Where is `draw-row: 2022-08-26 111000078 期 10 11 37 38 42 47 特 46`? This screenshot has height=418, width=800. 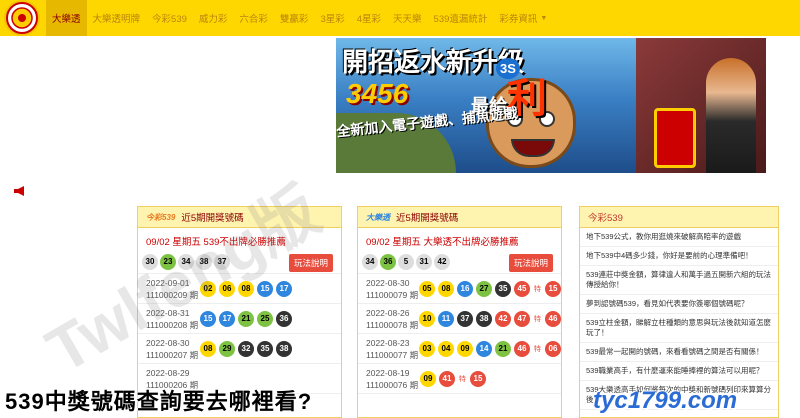 draw-row: 2022-08-26 111000078 期 10 11 37 38 42 47 特 46 is located at coordinates (459, 319).